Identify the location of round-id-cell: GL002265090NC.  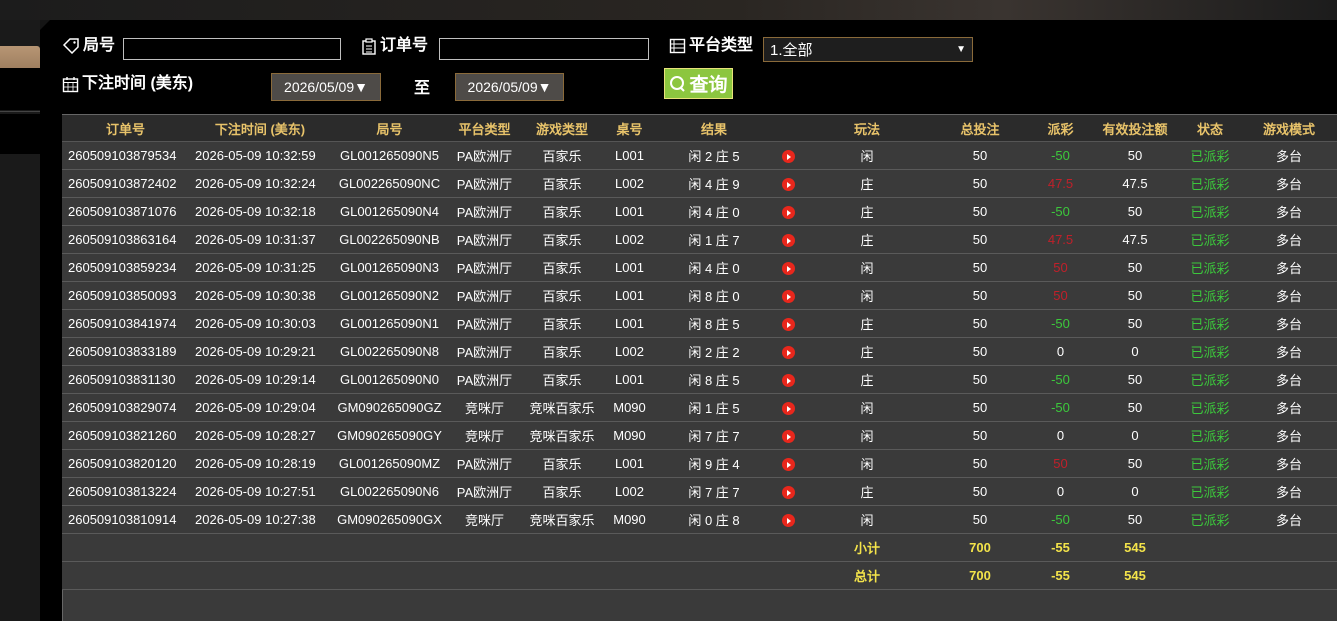
(389, 183).